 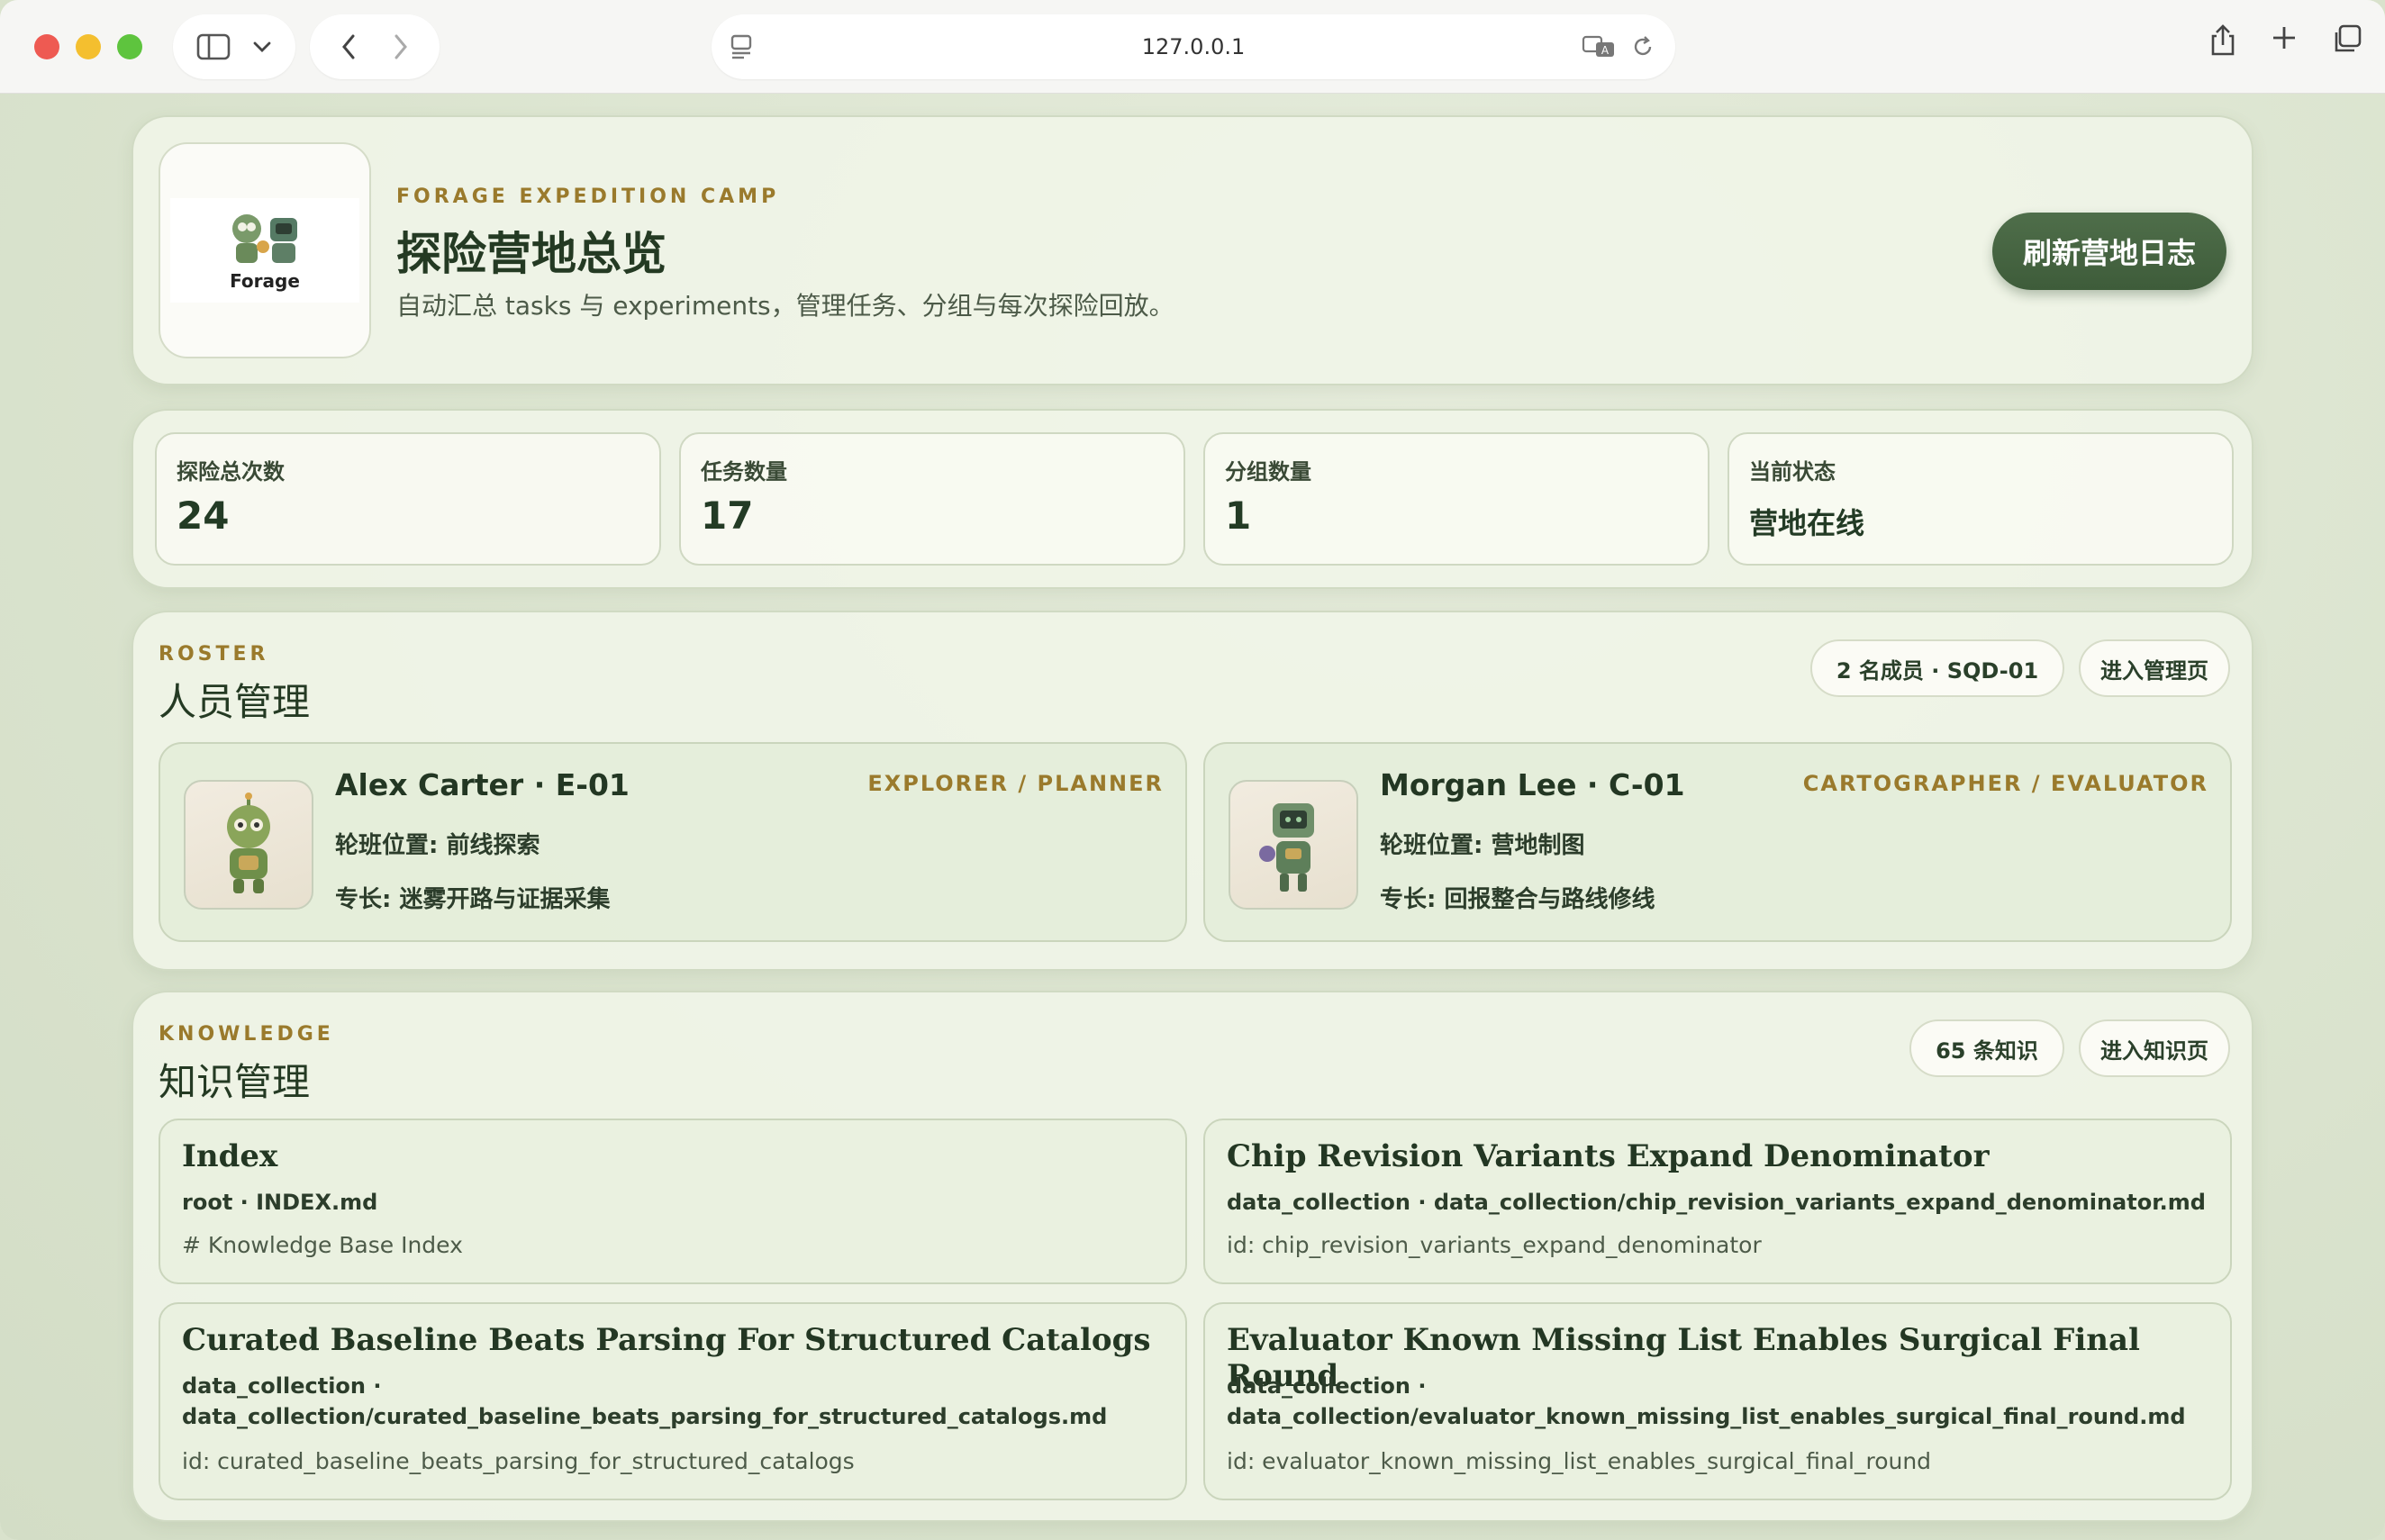 I want to click on stat-label: 分组数量, so click(x=1268, y=472).